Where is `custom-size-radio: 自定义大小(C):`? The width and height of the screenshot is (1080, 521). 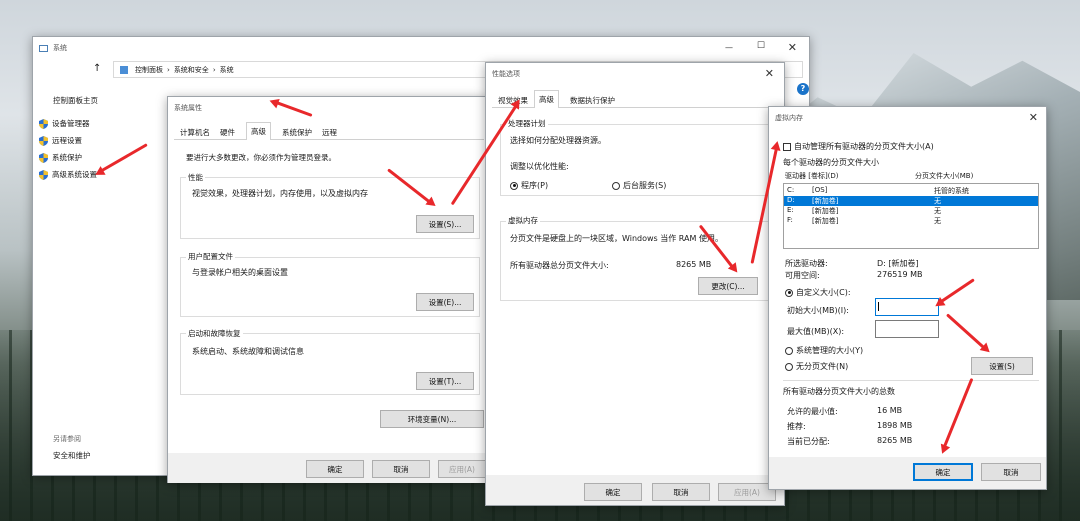
custom-size-radio: 自定义大小(C): is located at coordinates (818, 292).